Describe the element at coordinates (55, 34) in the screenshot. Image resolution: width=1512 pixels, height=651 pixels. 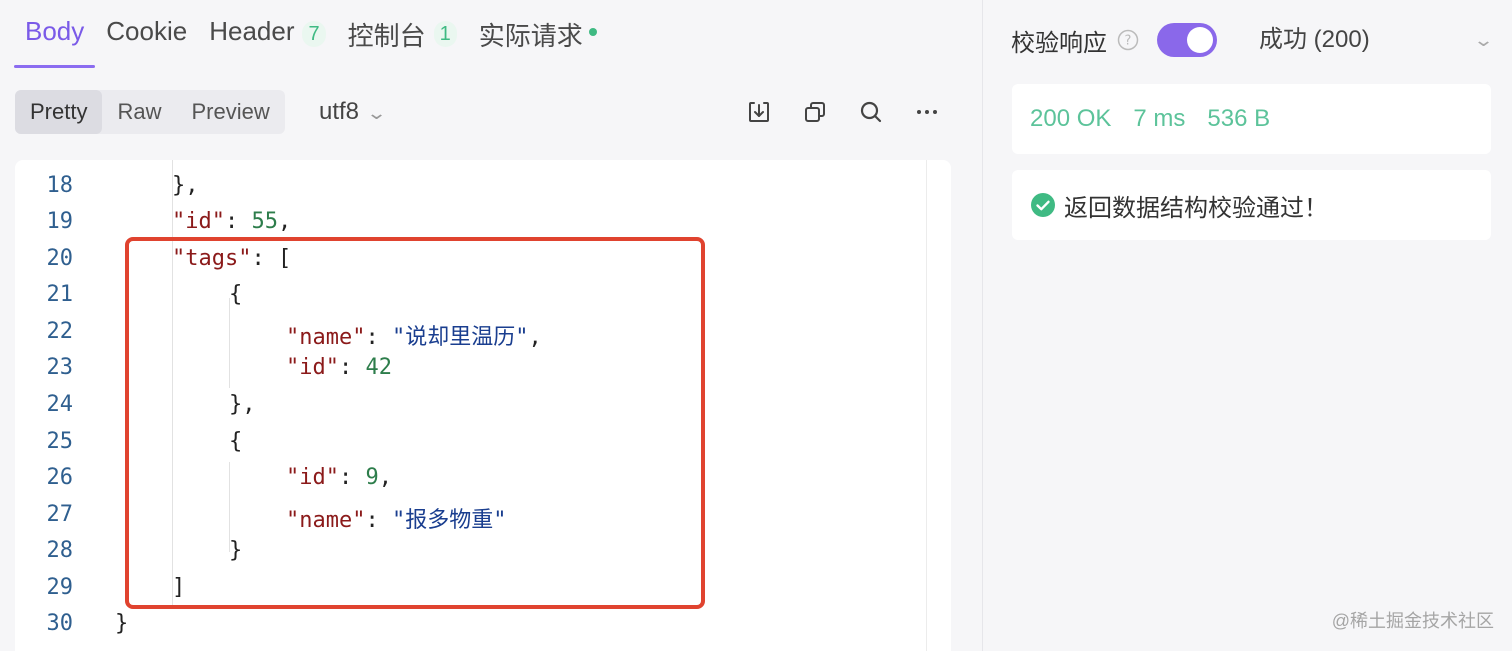
I see `tab-body: Body` at that location.